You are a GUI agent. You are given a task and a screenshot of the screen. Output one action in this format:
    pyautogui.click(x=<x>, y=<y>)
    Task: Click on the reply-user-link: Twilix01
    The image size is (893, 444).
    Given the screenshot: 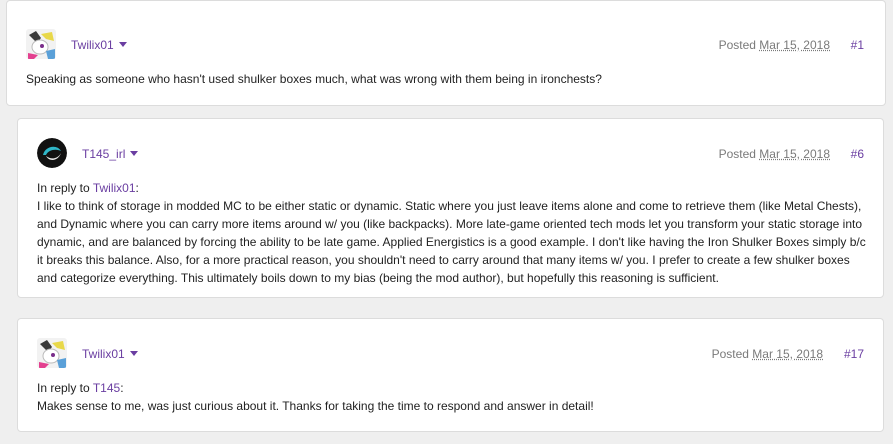 What is the action you would take?
    pyautogui.click(x=114, y=188)
    